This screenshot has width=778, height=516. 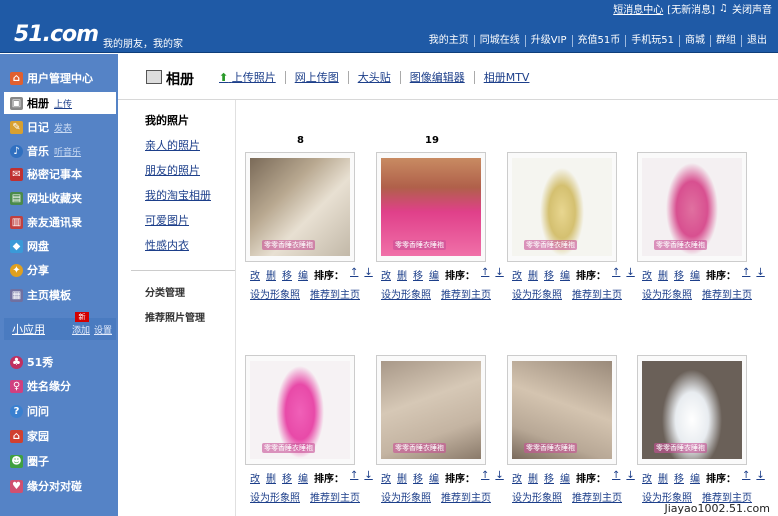 I want to click on apps-add-link: 添加, so click(x=81, y=329).